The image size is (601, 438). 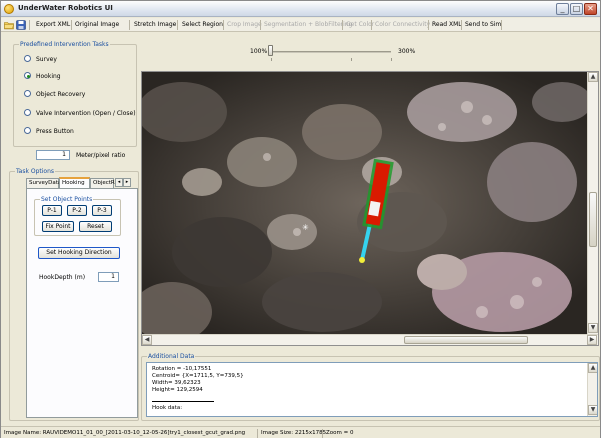 I want to click on zoom-slider-thumb, so click(x=270, y=50).